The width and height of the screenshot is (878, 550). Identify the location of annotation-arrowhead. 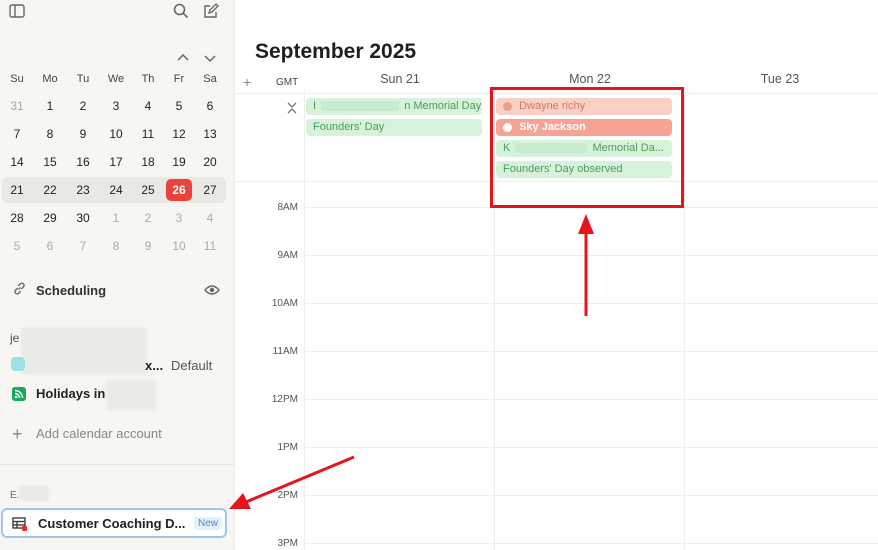
(586, 224).